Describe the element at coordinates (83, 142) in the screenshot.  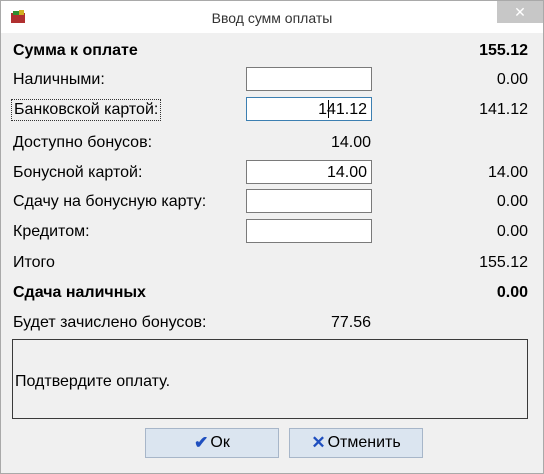
I see `bonus-available-label: Доступно бонусов:` at that location.